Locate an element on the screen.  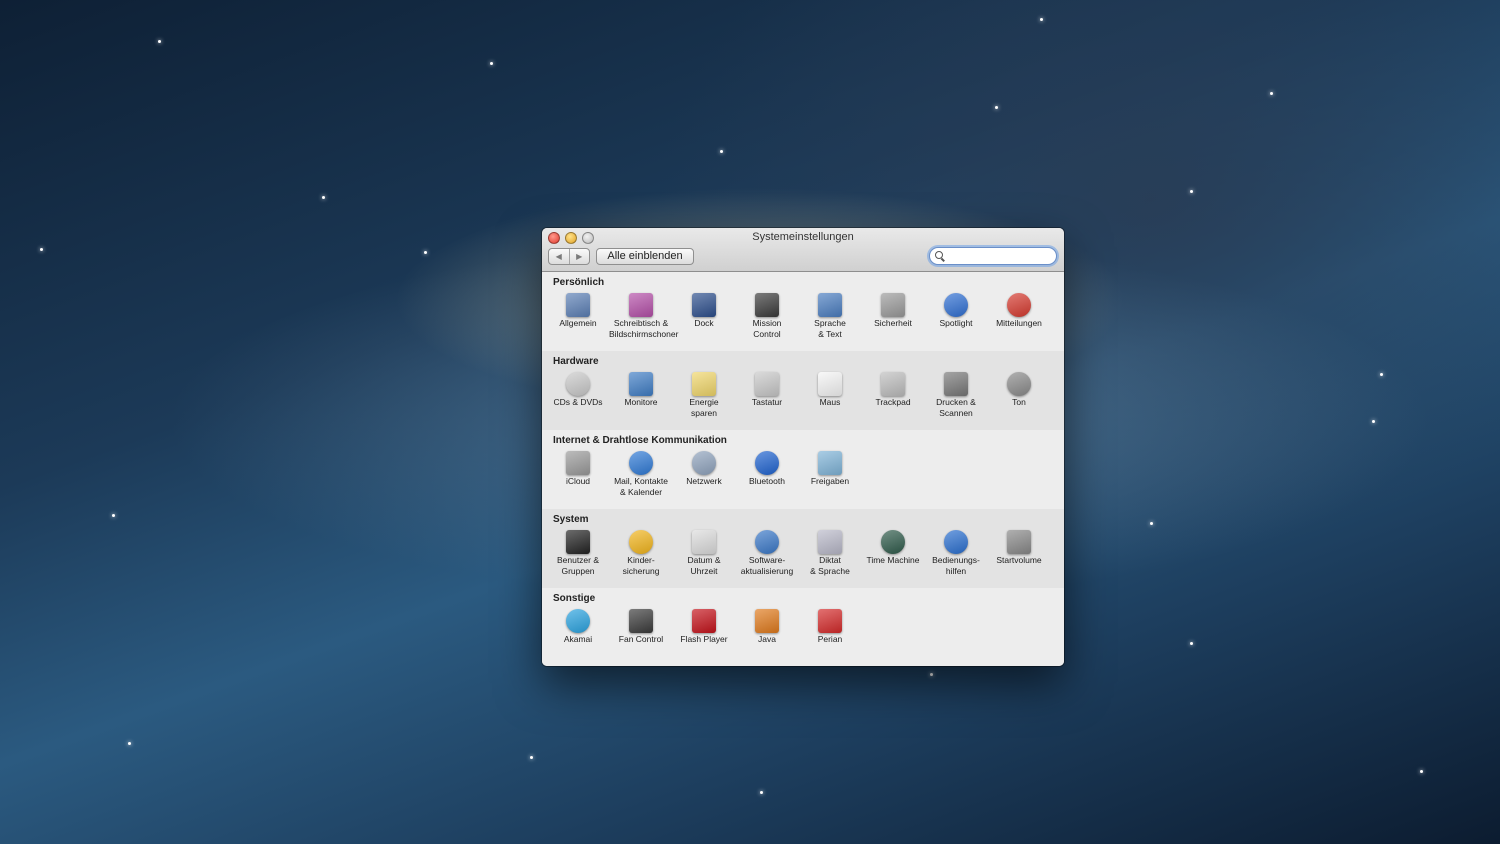
search-input is located at coordinates (998, 256).